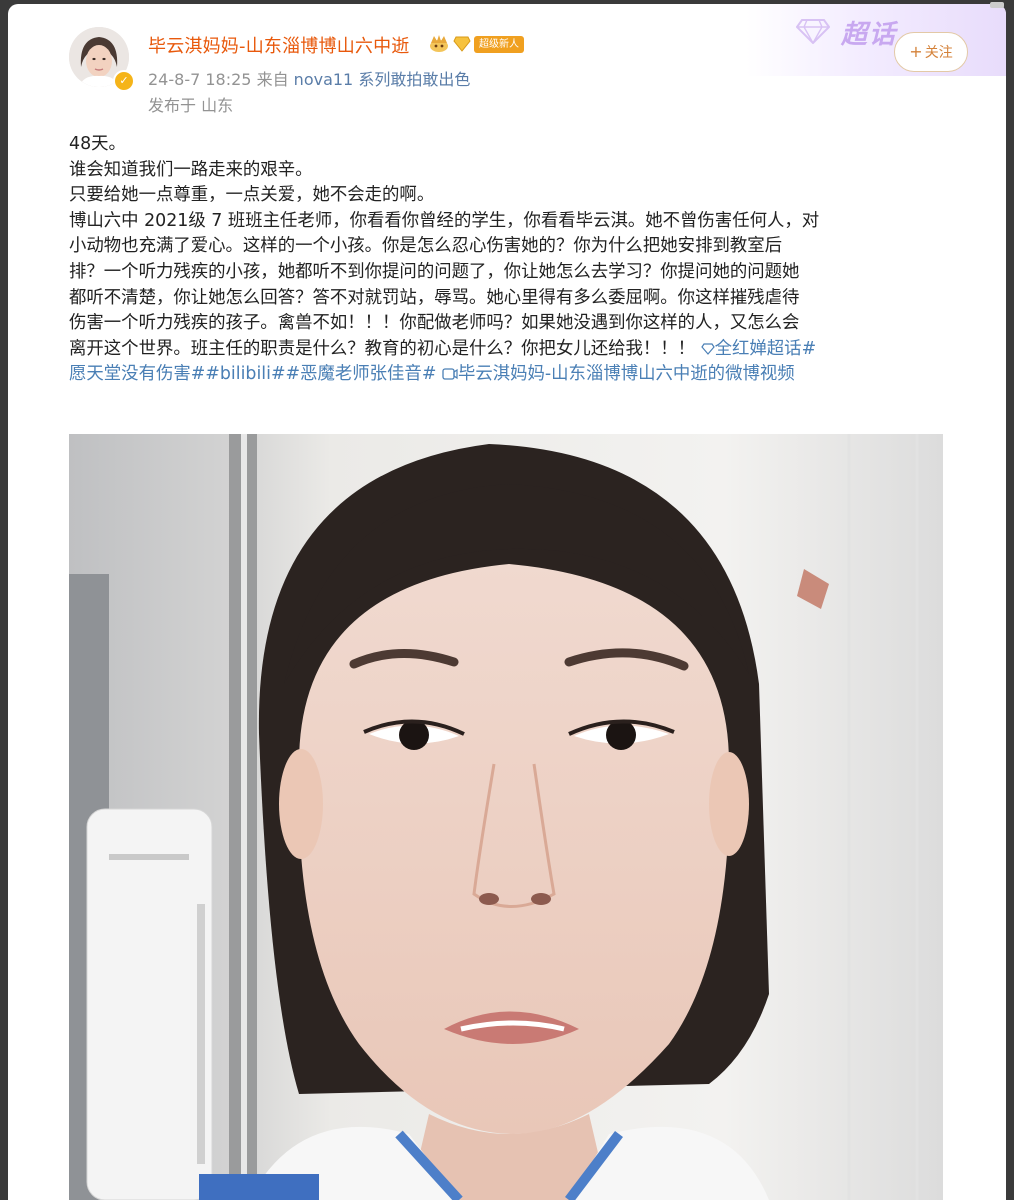 The height and width of the screenshot is (1200, 1014). What do you see at coordinates (252, 195) in the screenshot?
I see `post-line: 只要给她一点尊重，一点关爱，她不会走的啊。` at bounding box center [252, 195].